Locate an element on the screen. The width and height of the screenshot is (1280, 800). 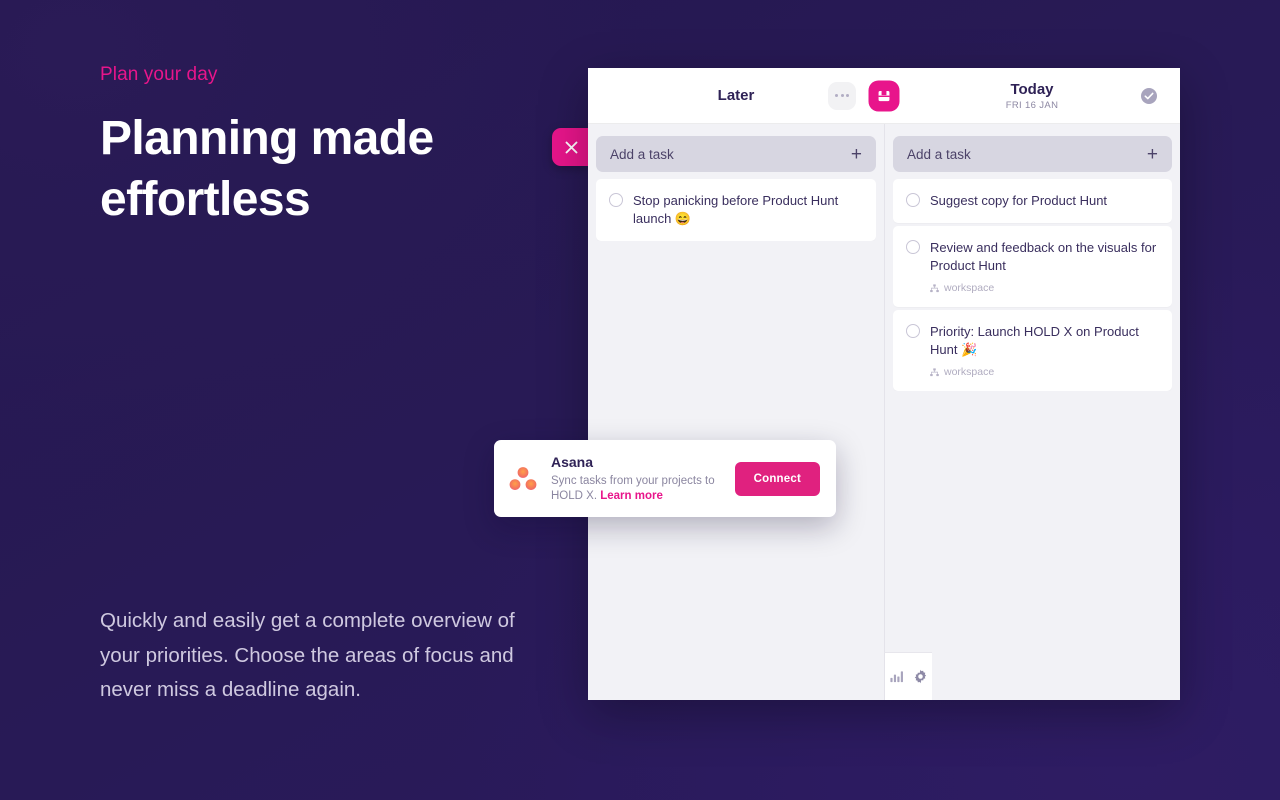
panel-footer is located at coordinates (908, 676).